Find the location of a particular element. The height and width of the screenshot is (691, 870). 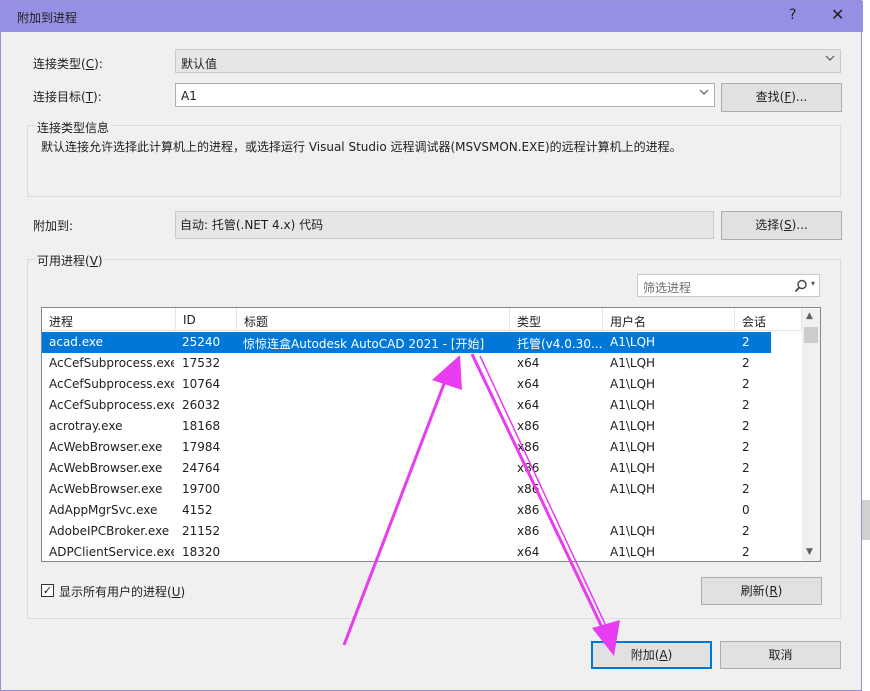

show-all-users-label: 显示所有用户的进程(U) is located at coordinates (122, 592).